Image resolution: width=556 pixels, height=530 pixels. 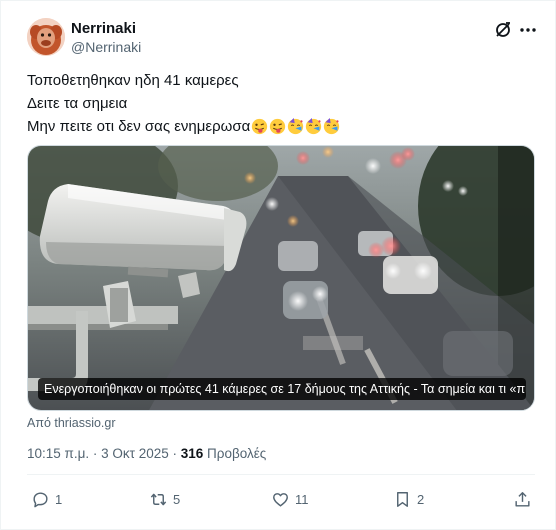 I want to click on more-options-icon, so click(x=528, y=30).